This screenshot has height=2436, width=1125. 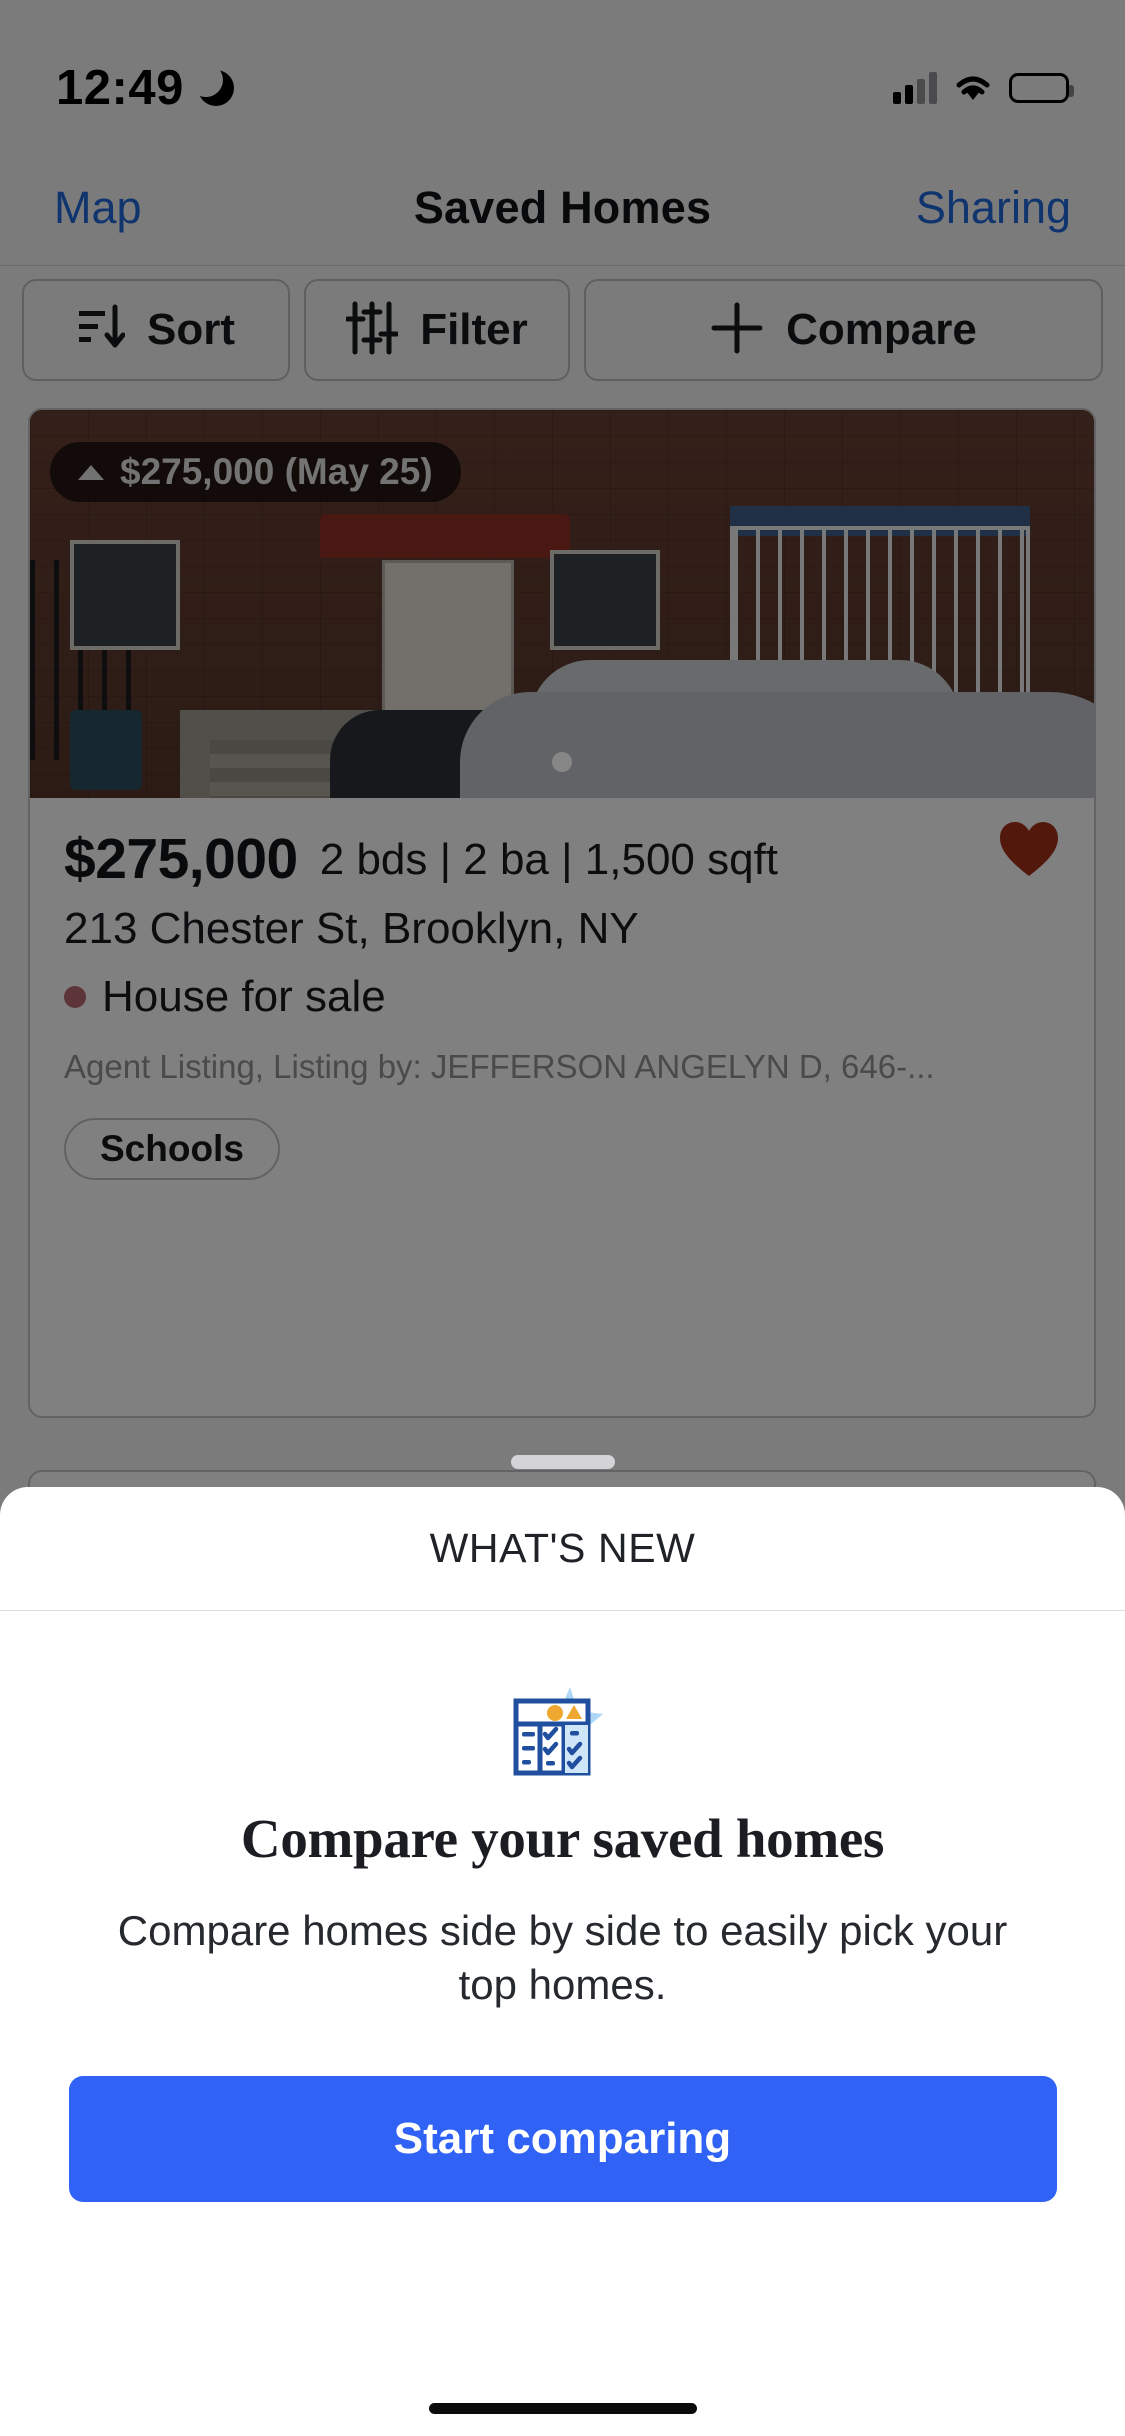 I want to click on status-bar-left: 12:49, so click(x=145, y=88).